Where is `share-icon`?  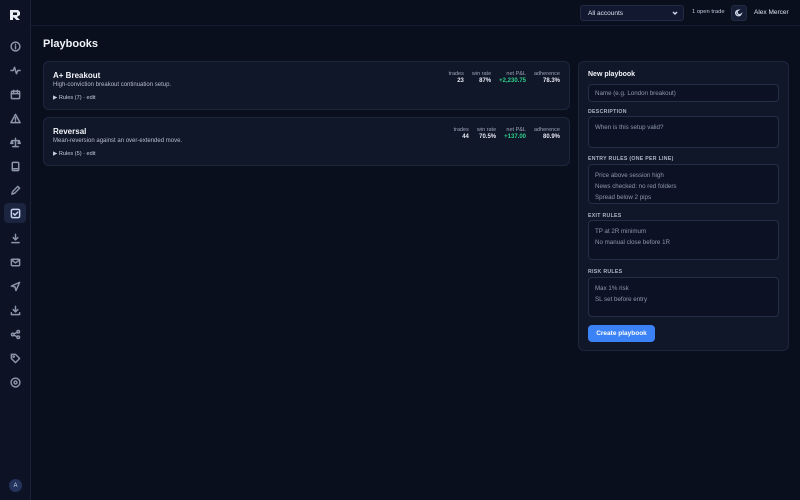 share-icon is located at coordinates (15, 334).